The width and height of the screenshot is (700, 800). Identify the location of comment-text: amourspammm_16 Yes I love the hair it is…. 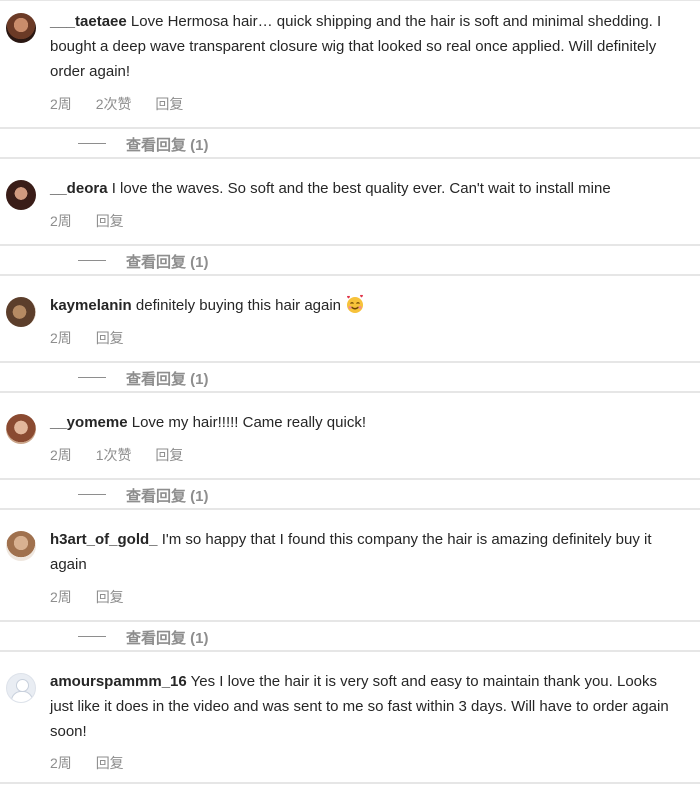
(360, 706).